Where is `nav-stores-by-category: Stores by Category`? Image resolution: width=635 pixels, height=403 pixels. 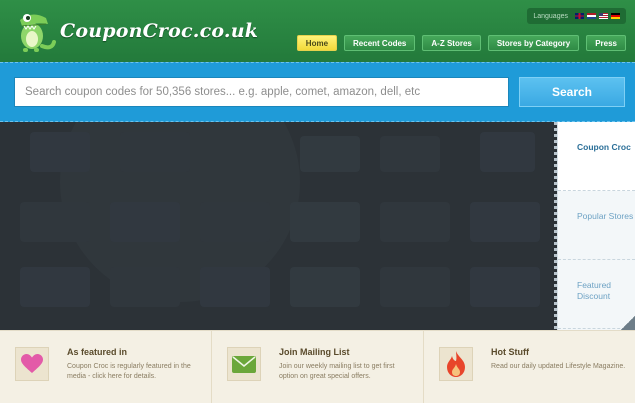 nav-stores-by-category: Stores by Category is located at coordinates (533, 43).